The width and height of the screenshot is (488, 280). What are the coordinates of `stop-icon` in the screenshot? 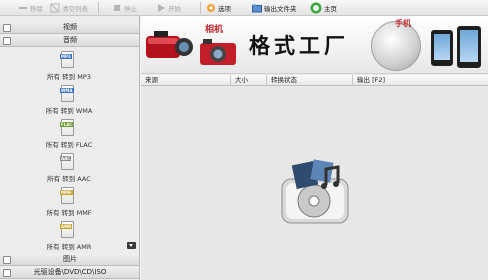 It's located at (117, 8).